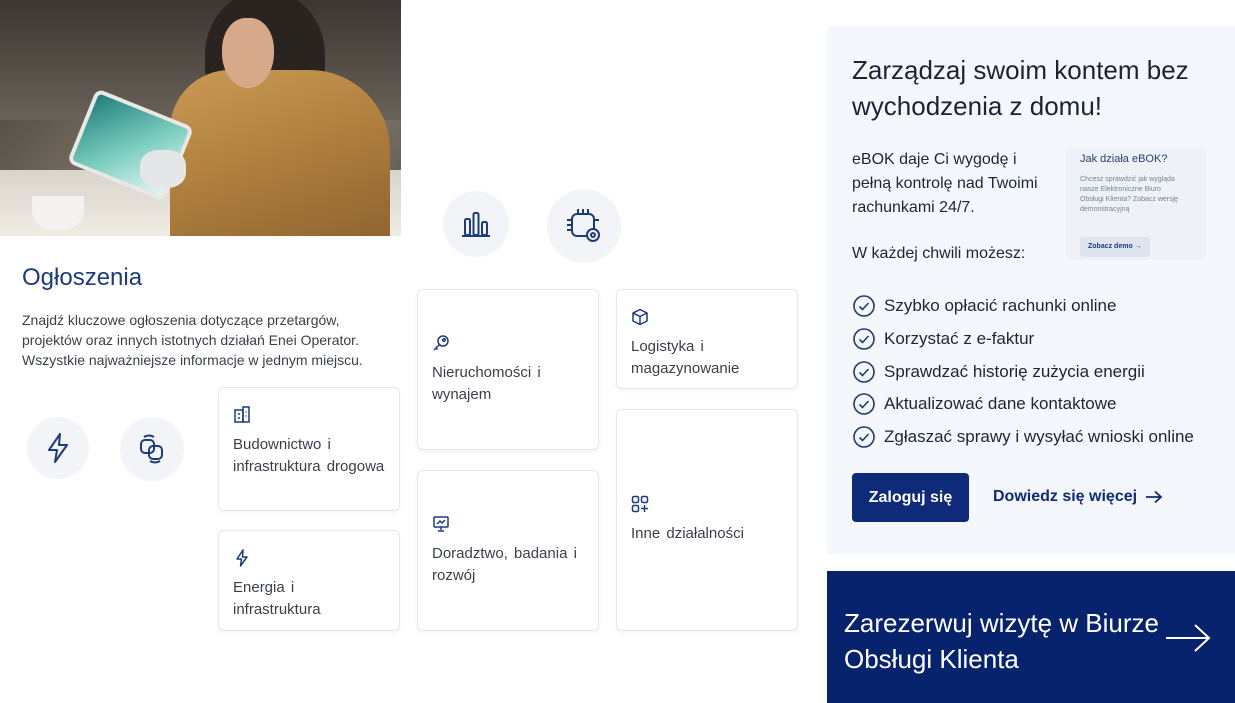 The width and height of the screenshot is (1235, 703). I want to click on feature-item: Zgłaszać sprawy i wysyłać wnioski online, so click(1032, 437).